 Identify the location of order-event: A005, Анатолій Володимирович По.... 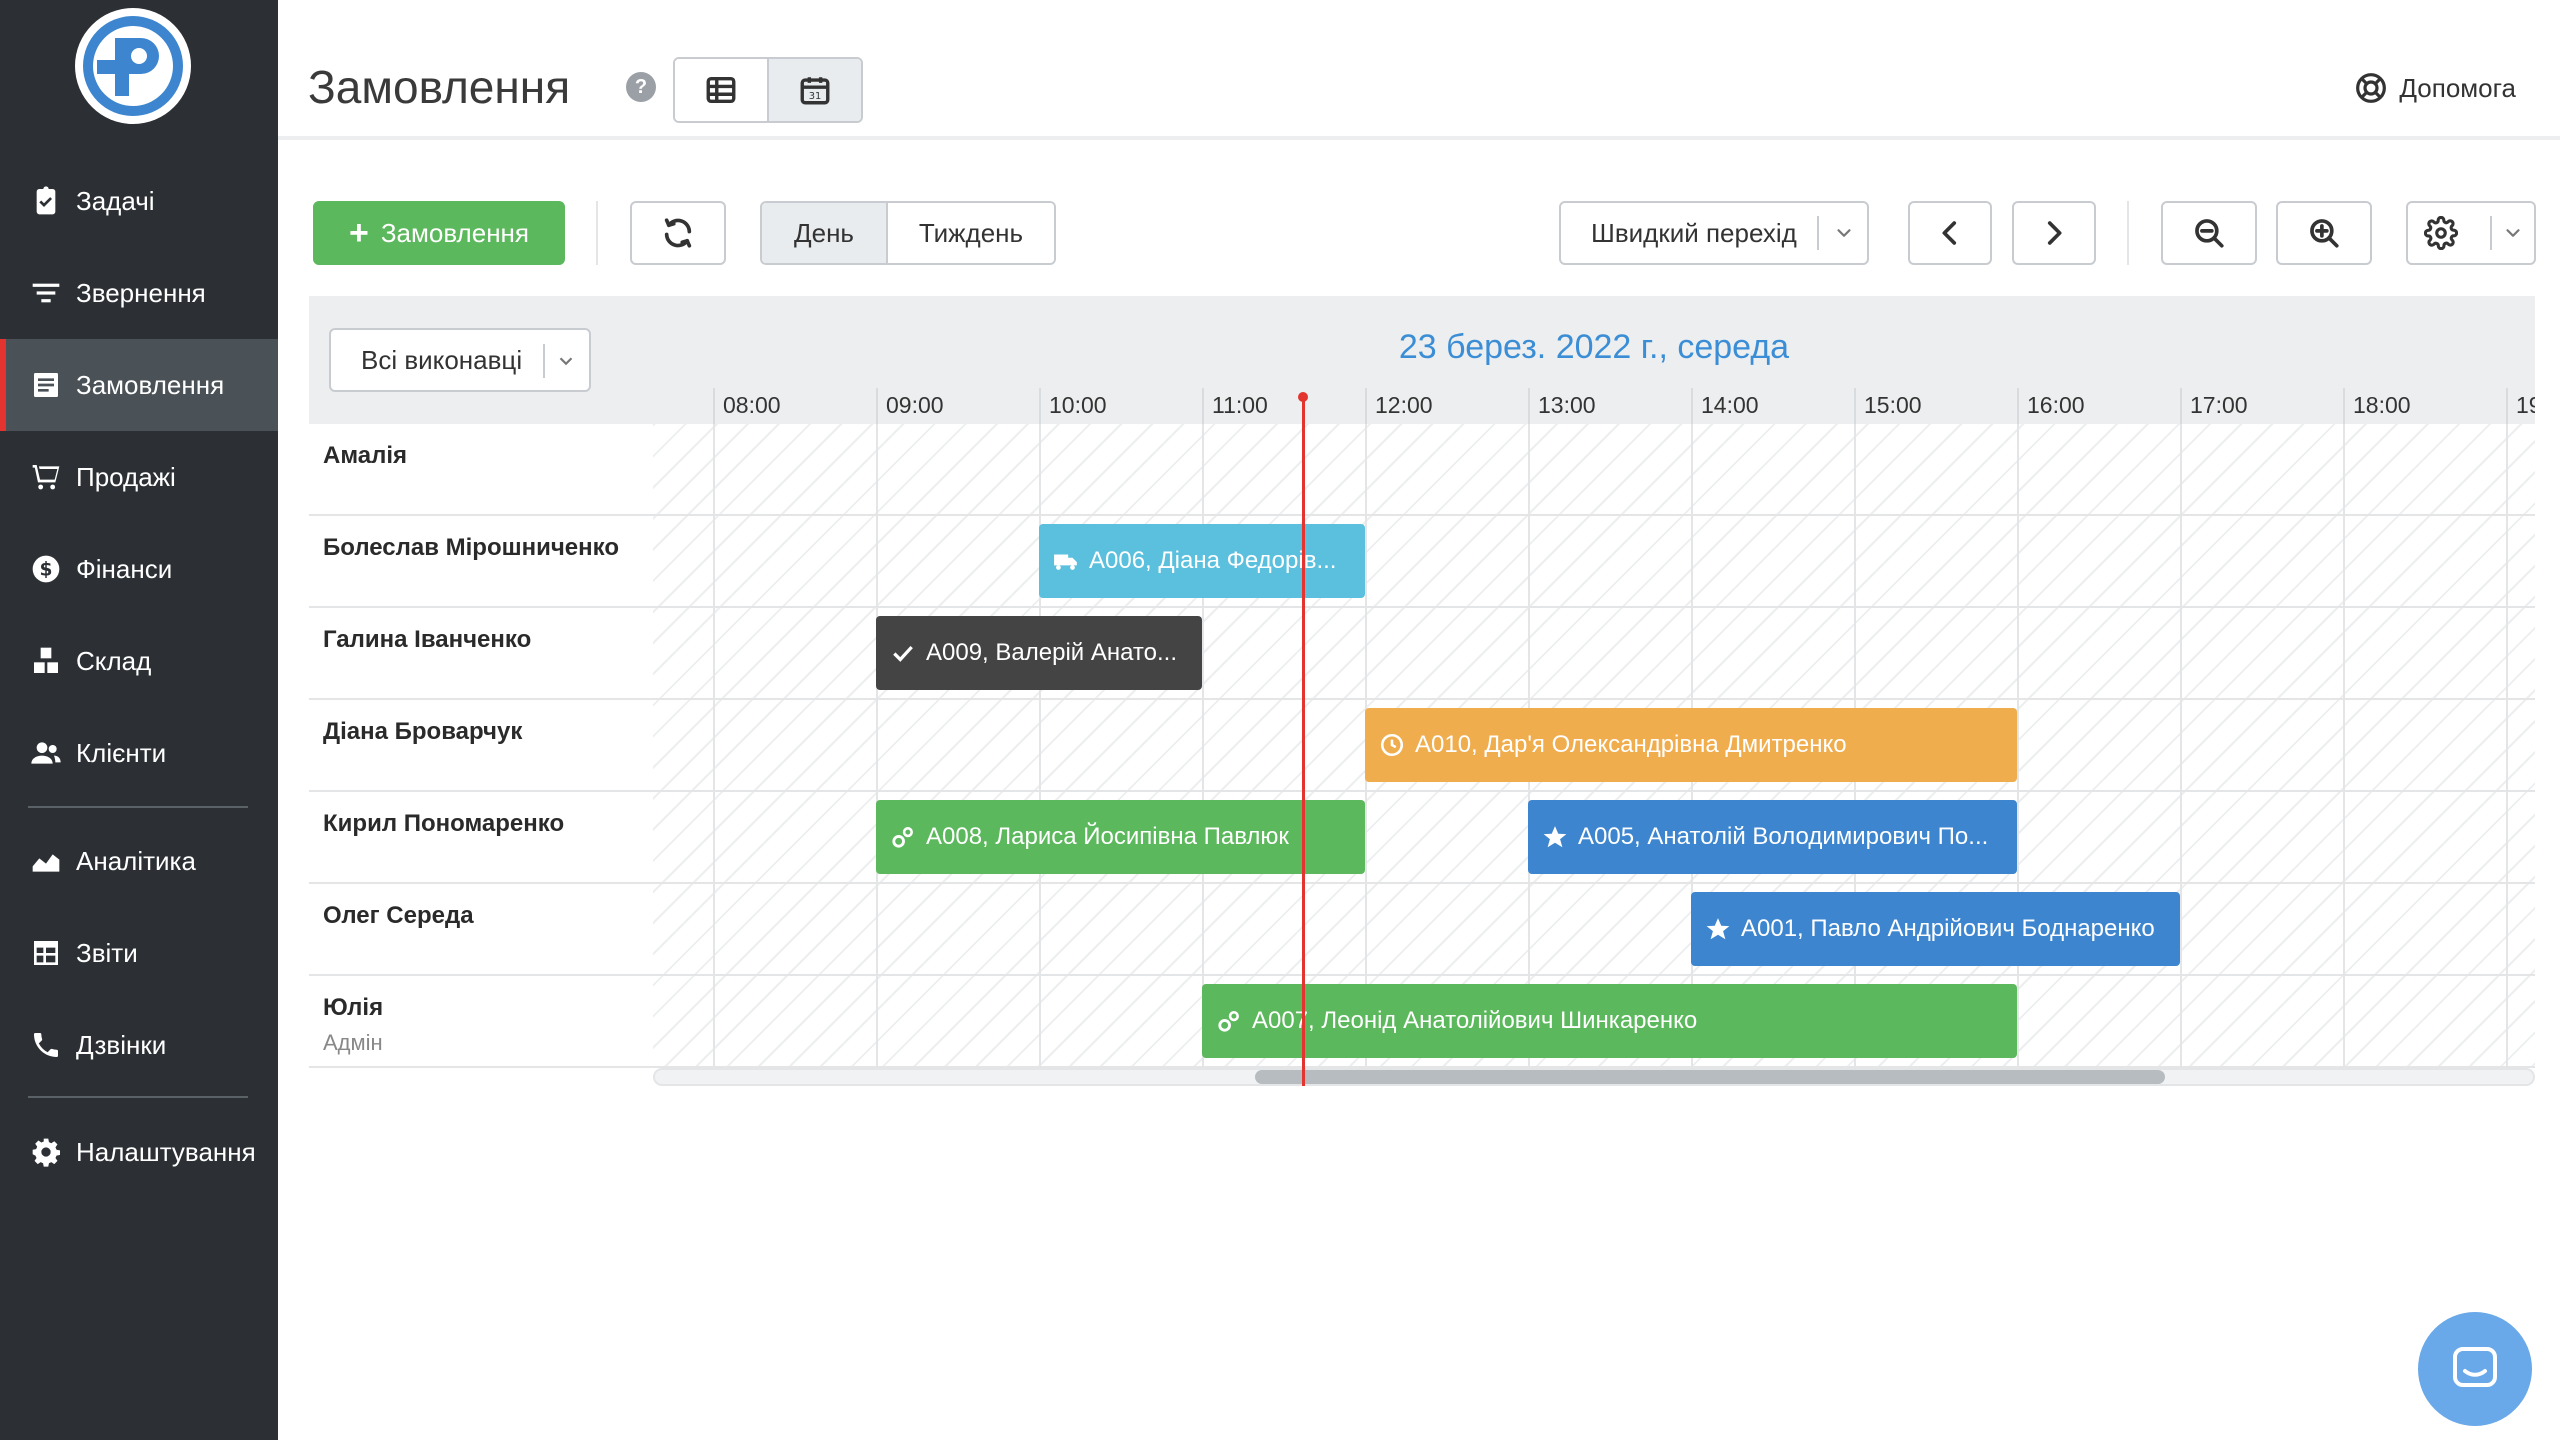
(1772, 837).